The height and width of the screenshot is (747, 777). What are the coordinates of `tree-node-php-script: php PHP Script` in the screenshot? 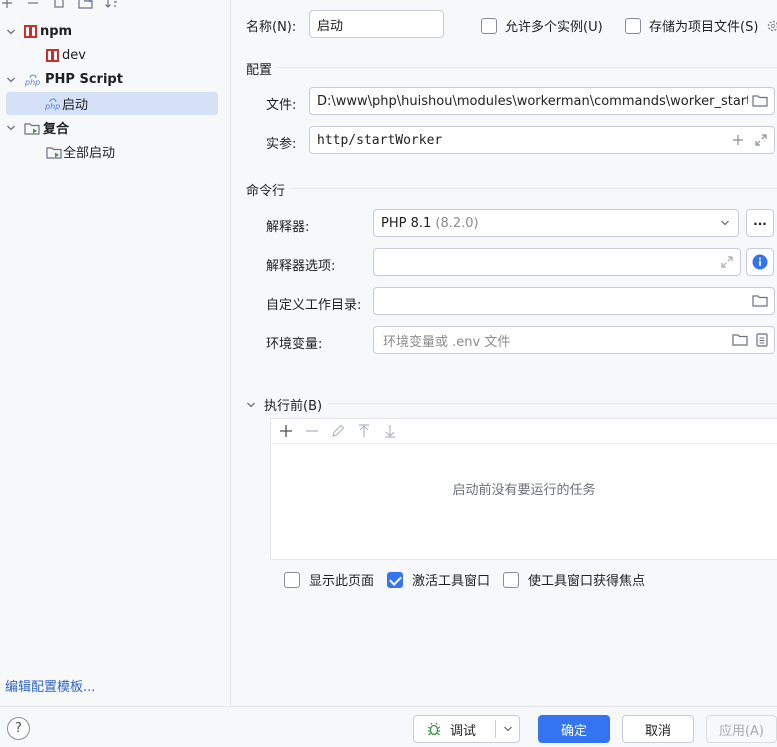 It's located at (112, 79).